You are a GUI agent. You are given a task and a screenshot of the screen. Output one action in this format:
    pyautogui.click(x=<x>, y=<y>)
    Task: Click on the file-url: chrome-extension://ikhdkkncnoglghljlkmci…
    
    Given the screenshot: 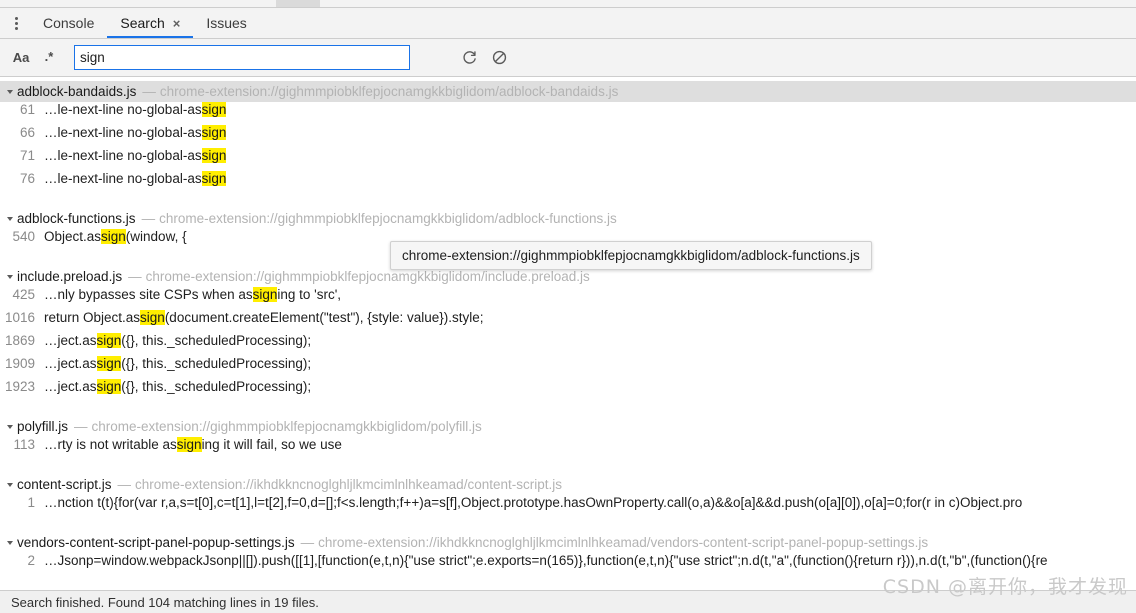 What is the action you would take?
    pyautogui.click(x=623, y=542)
    